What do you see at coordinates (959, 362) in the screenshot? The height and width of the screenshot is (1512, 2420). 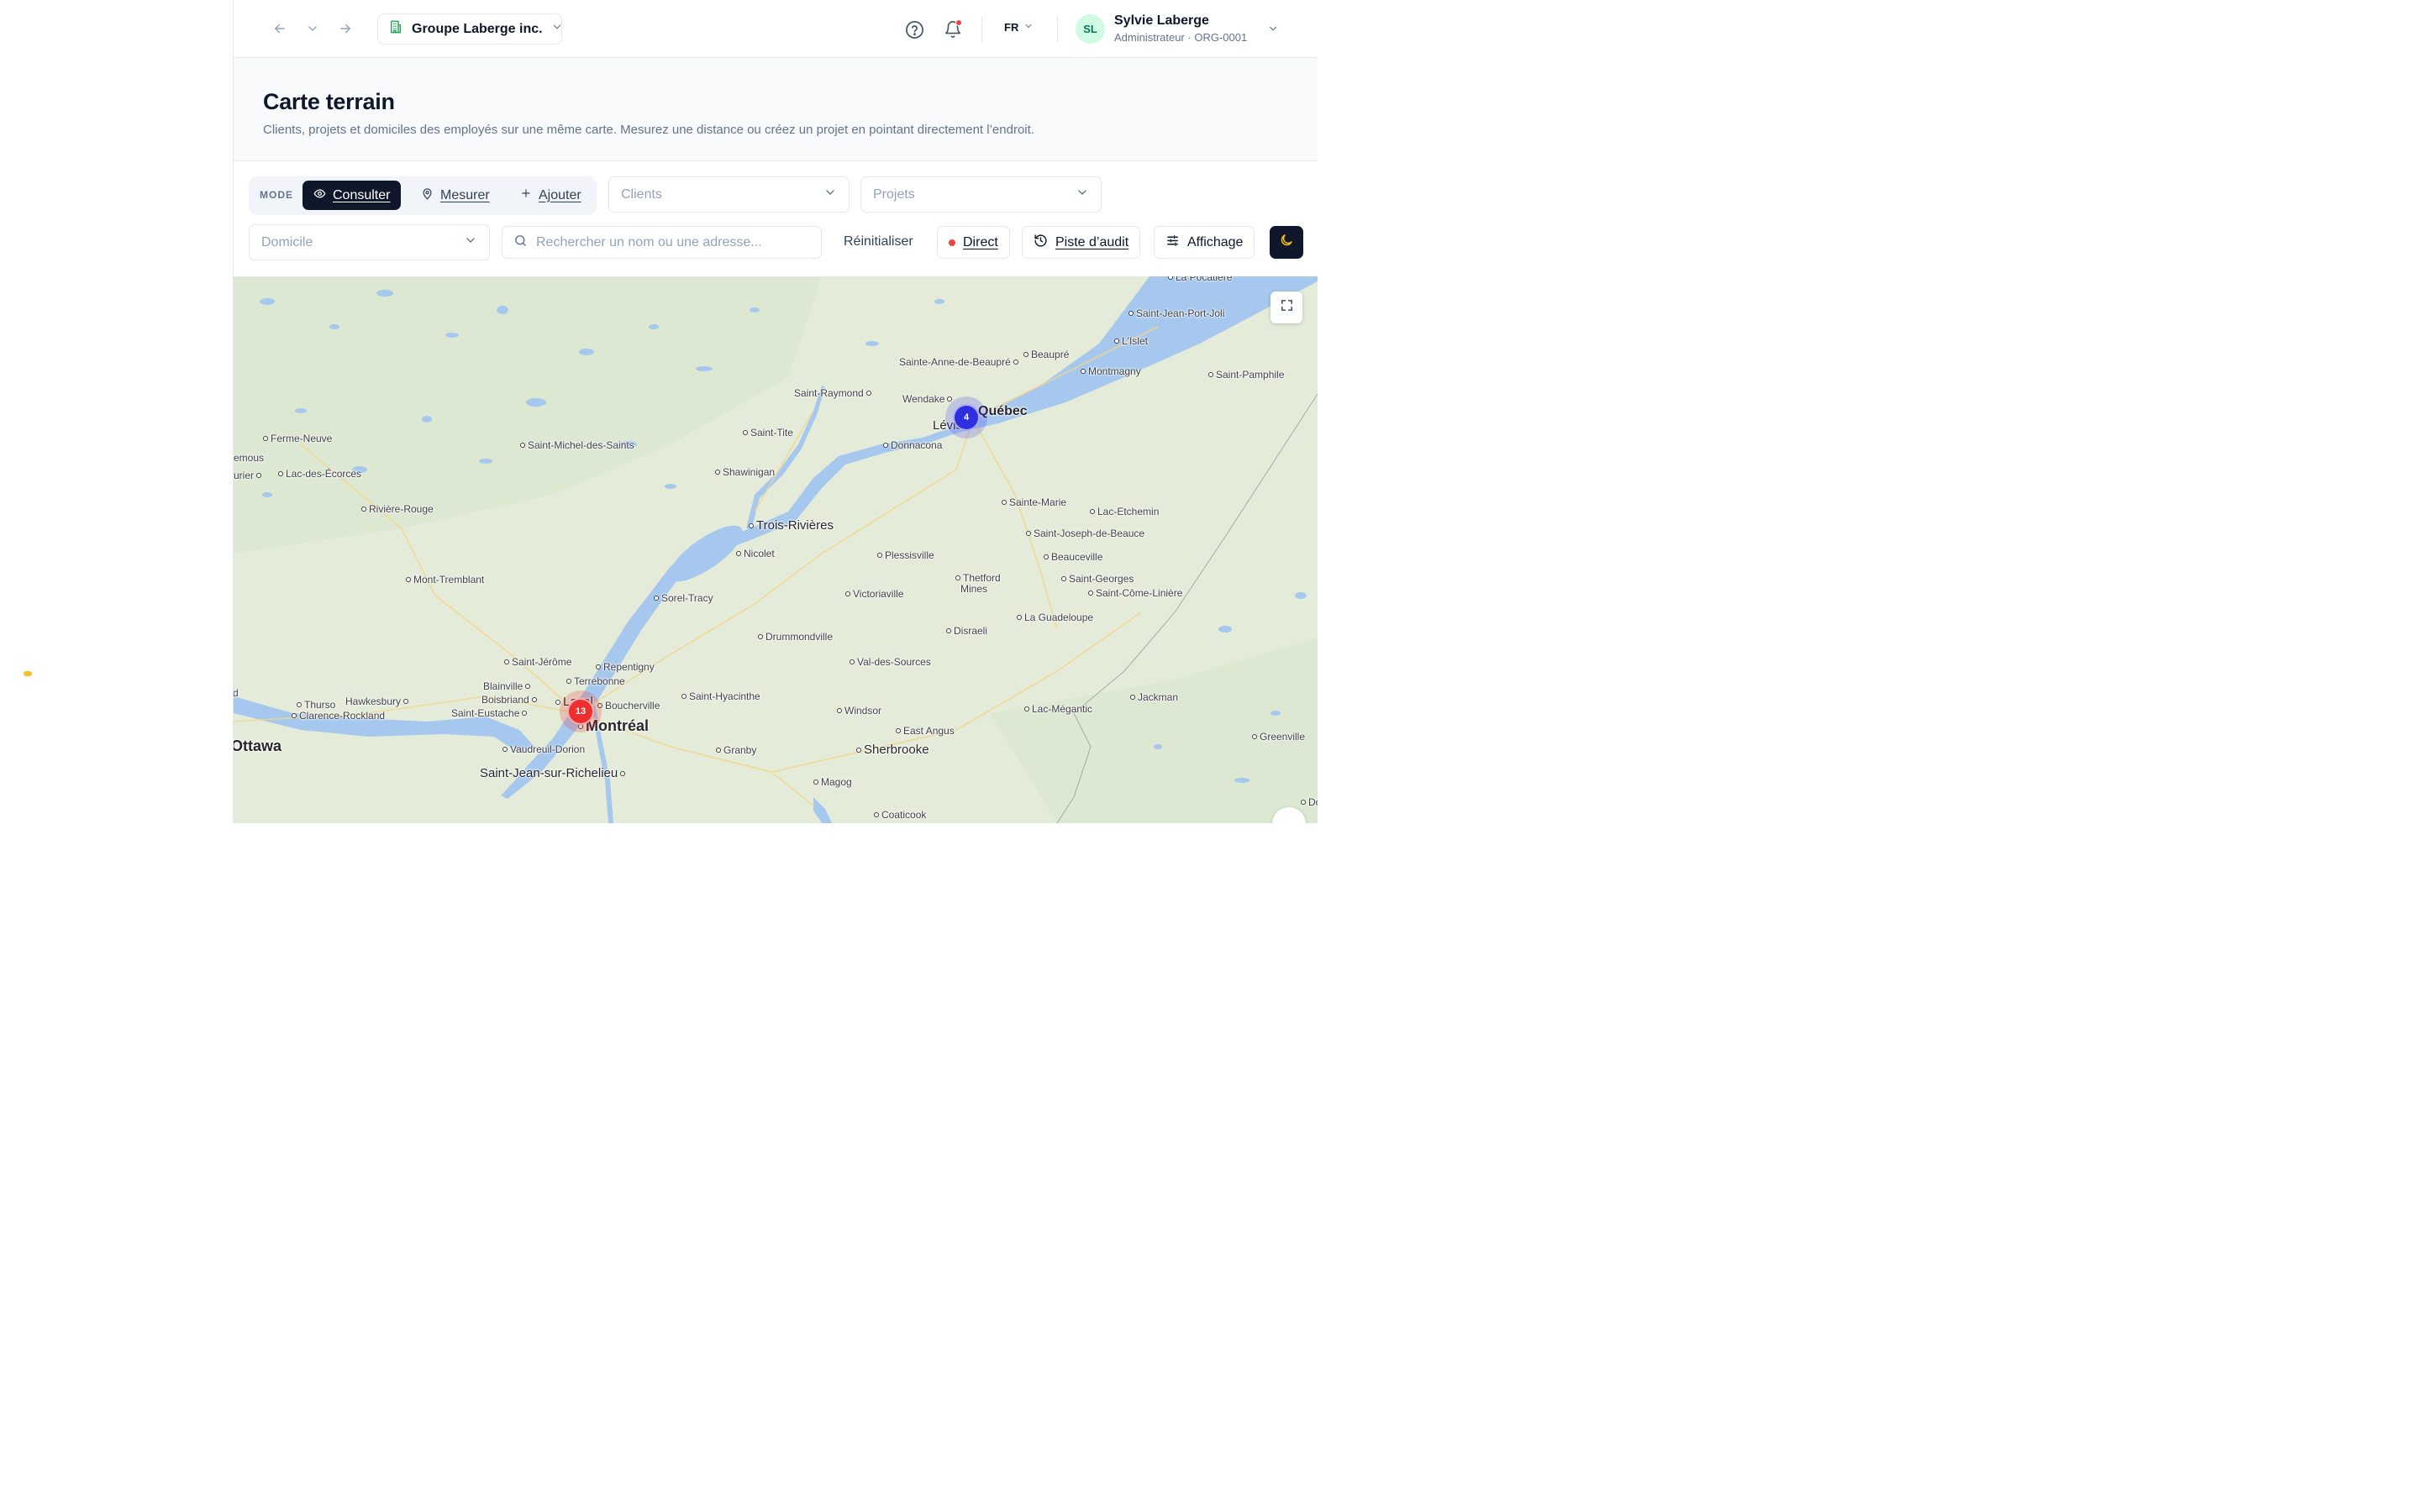 I see `city-label: Sainte-Anne-de-Beaupré` at bounding box center [959, 362].